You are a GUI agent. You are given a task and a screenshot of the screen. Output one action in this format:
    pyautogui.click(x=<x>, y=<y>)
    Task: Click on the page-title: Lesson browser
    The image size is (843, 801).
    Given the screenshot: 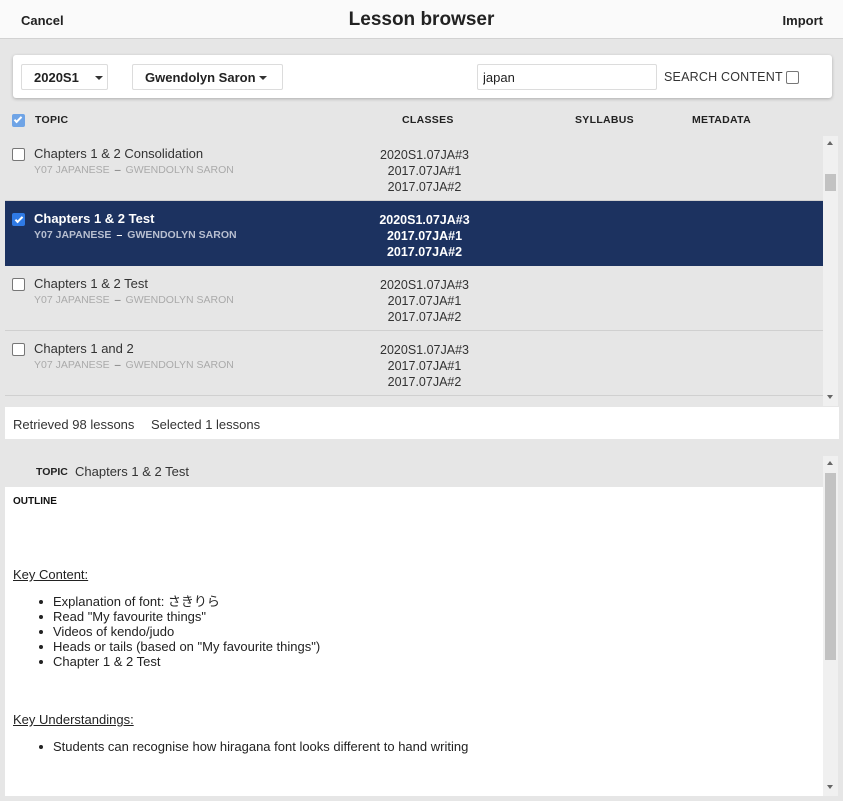 What is the action you would take?
    pyautogui.click(x=421, y=19)
    